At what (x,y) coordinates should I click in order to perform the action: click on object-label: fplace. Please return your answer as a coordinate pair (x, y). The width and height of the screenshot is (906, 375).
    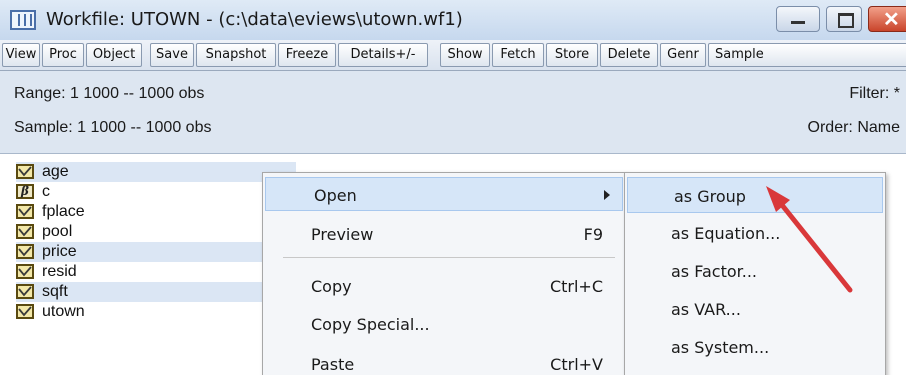
    Looking at the image, I should click on (63, 211).